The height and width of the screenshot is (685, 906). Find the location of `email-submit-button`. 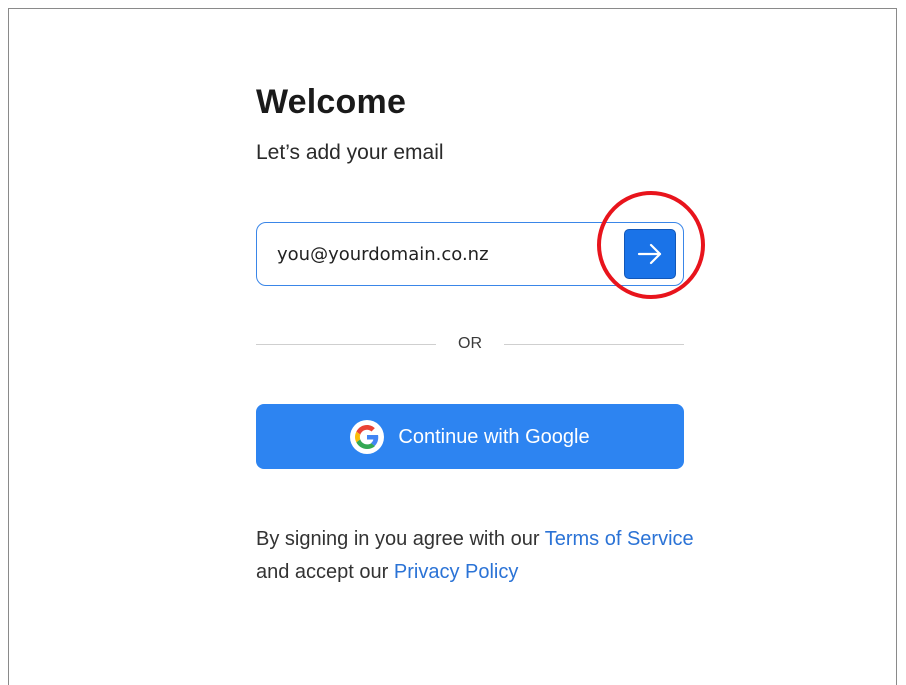

email-submit-button is located at coordinates (650, 254).